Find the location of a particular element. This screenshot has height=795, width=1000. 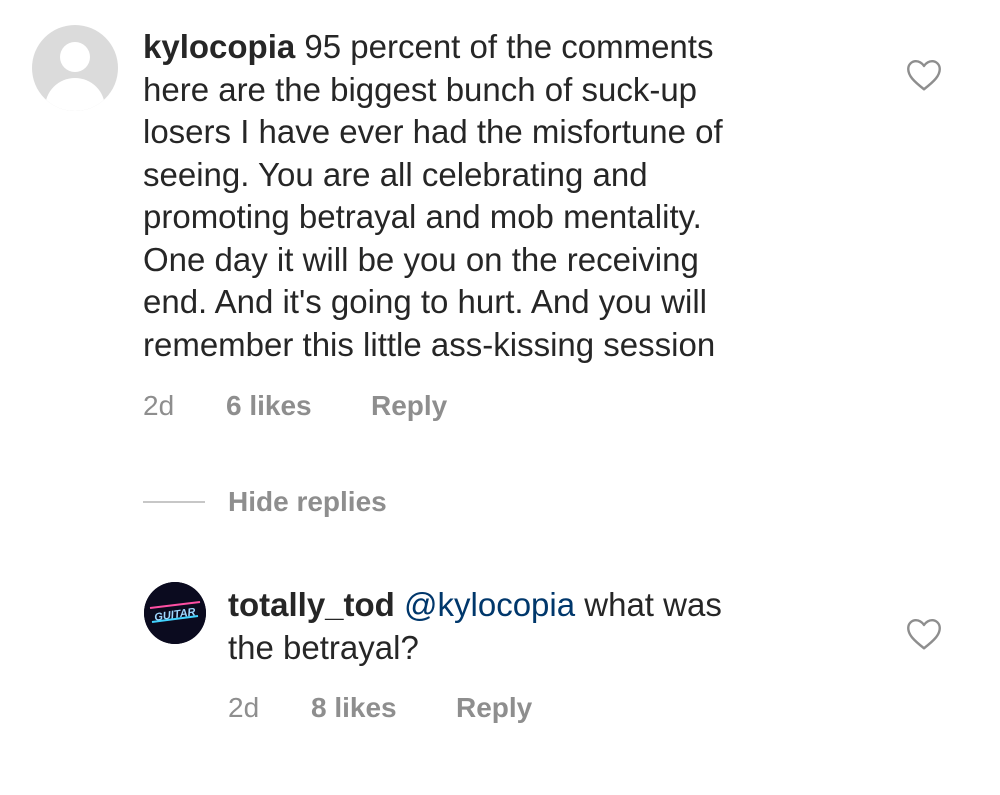

hide-replies-toggle: Hide replies is located at coordinates (265, 502).